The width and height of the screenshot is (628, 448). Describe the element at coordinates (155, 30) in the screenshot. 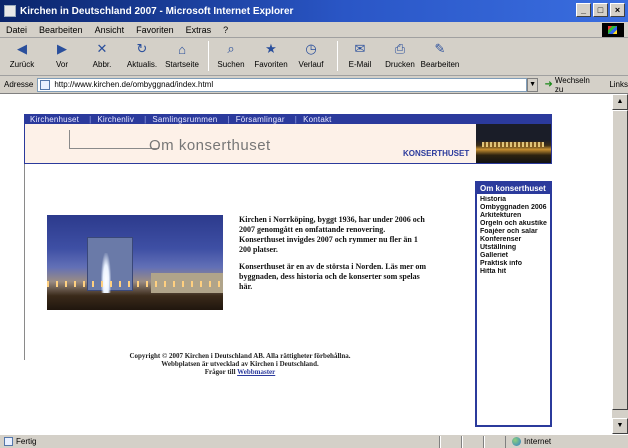

I see `menu-favorites: Favoriten` at that location.